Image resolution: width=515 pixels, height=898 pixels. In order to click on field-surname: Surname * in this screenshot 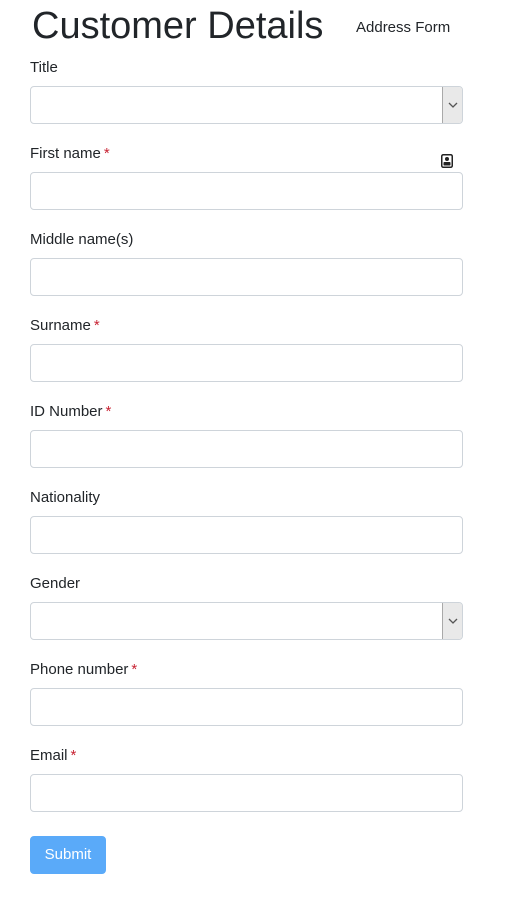, I will do `click(246, 357)`.